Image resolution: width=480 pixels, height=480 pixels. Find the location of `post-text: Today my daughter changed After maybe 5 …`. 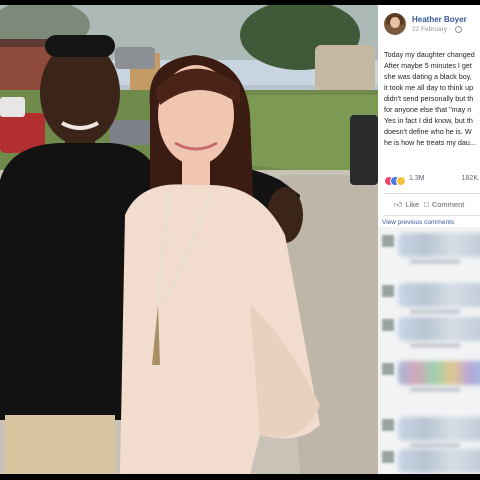

post-text: Today my daughter changed After maybe 5 … is located at coordinates (432, 98).